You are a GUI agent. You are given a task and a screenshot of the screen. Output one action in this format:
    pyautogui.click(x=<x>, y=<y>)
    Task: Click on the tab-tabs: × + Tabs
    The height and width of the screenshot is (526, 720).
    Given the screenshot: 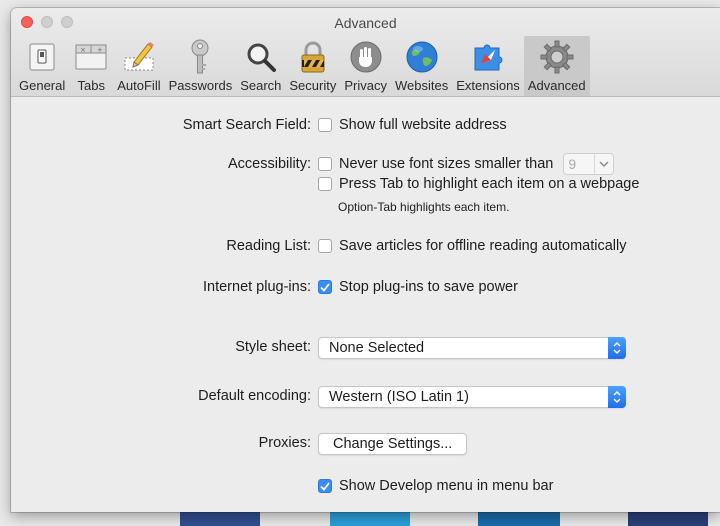 What is the action you would take?
    pyautogui.click(x=91, y=66)
    